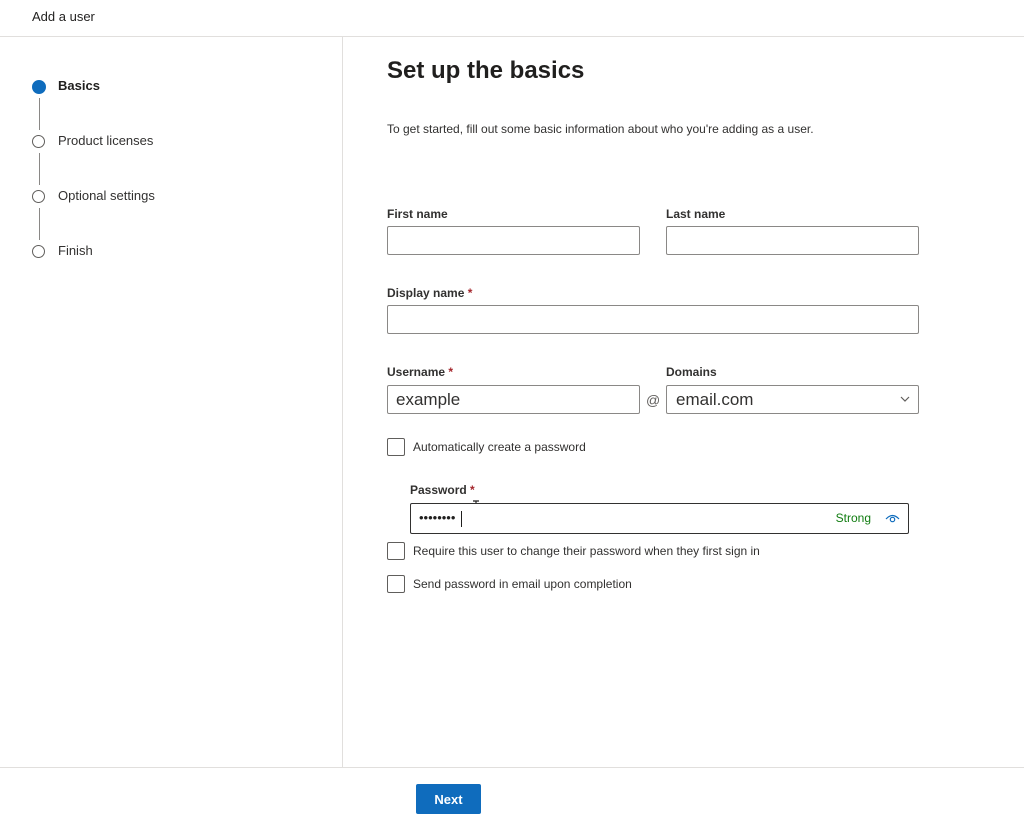  What do you see at coordinates (417, 214) in the screenshot?
I see `first-name-label: First name` at bounding box center [417, 214].